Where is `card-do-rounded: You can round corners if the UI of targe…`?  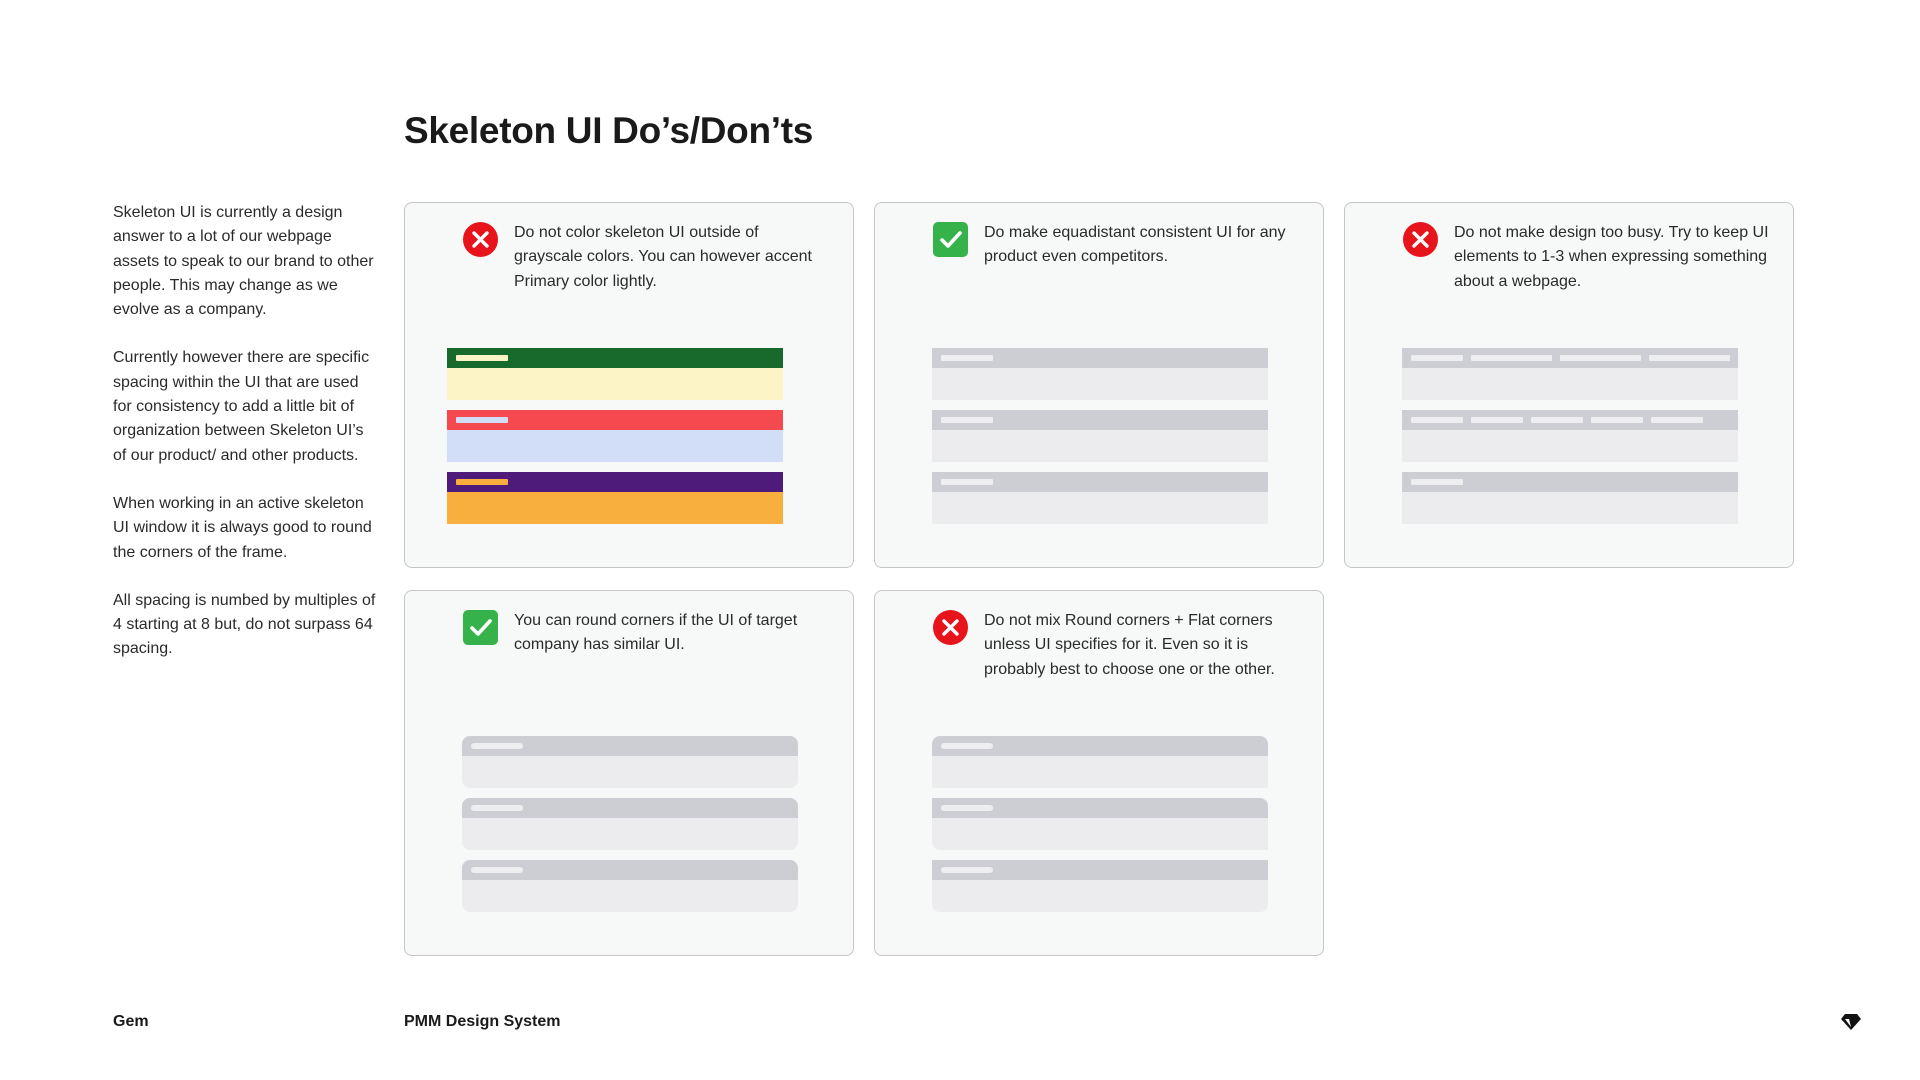 card-do-rounded: You can round corners if the UI of targe… is located at coordinates (629, 773).